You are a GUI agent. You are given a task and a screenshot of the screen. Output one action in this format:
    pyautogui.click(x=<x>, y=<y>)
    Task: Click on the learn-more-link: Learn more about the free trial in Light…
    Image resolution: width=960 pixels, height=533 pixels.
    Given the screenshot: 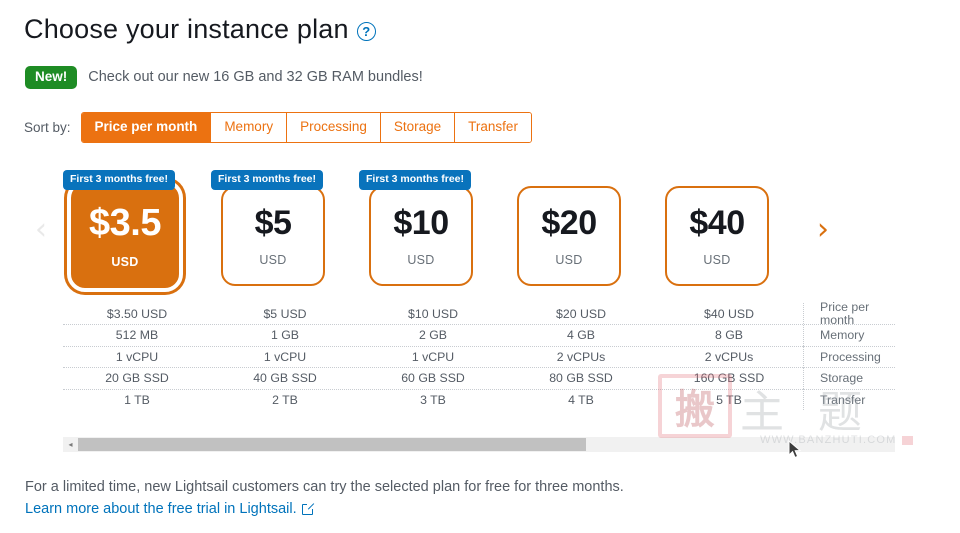 What is the action you would take?
    pyautogui.click(x=170, y=509)
    